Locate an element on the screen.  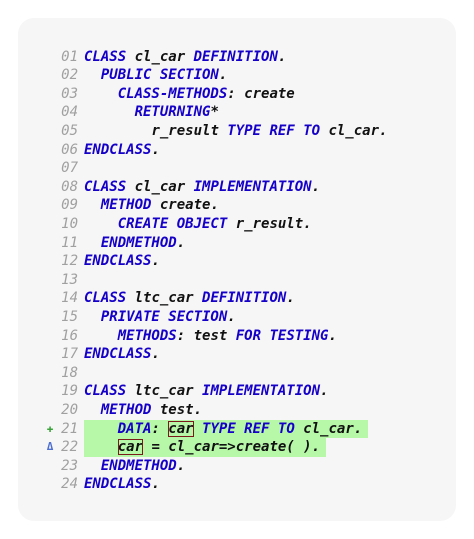
code-token: : create is located at coordinates (261, 93).